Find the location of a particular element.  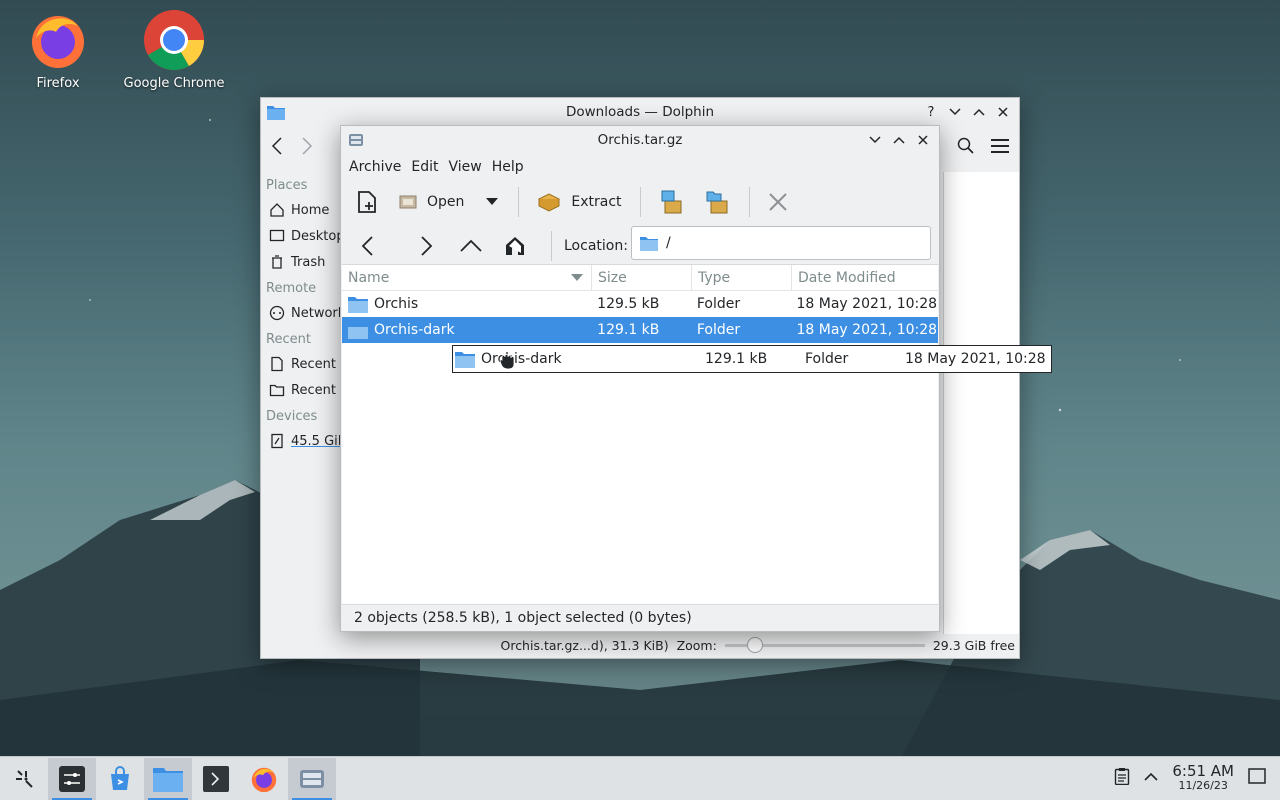

search-icon is located at coordinates (966, 148).